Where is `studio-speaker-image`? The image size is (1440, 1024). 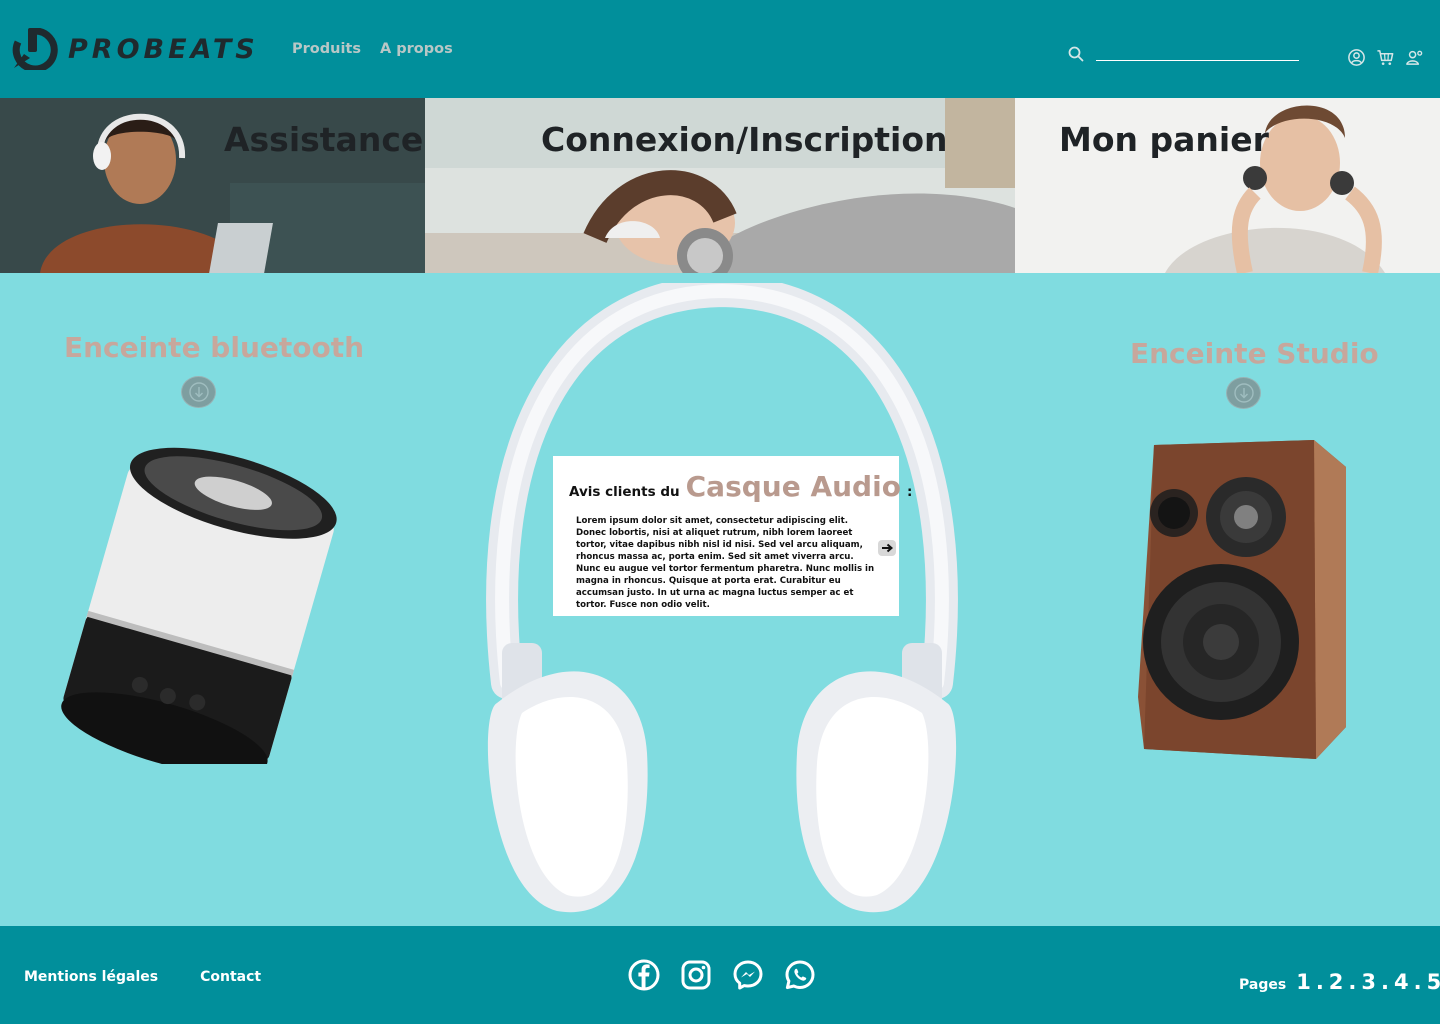 studio-speaker-image is located at coordinates (1243, 599).